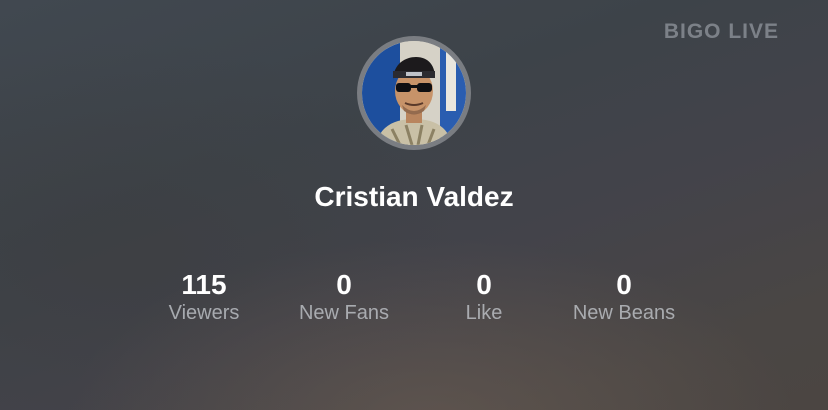 The image size is (828, 410). I want to click on stat-label: Viewers, so click(204, 313).